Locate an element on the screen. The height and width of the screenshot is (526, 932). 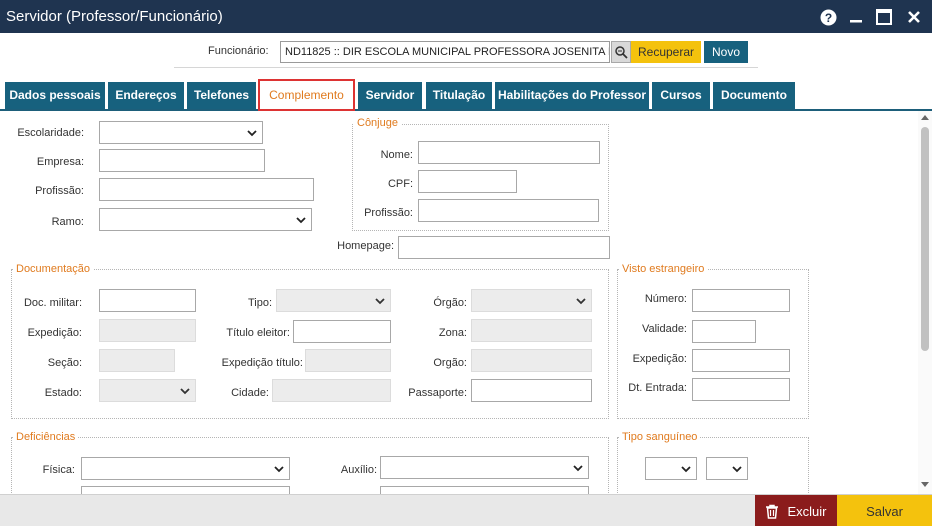
visto-legend: Visto estrangeiro is located at coordinates (663, 269).